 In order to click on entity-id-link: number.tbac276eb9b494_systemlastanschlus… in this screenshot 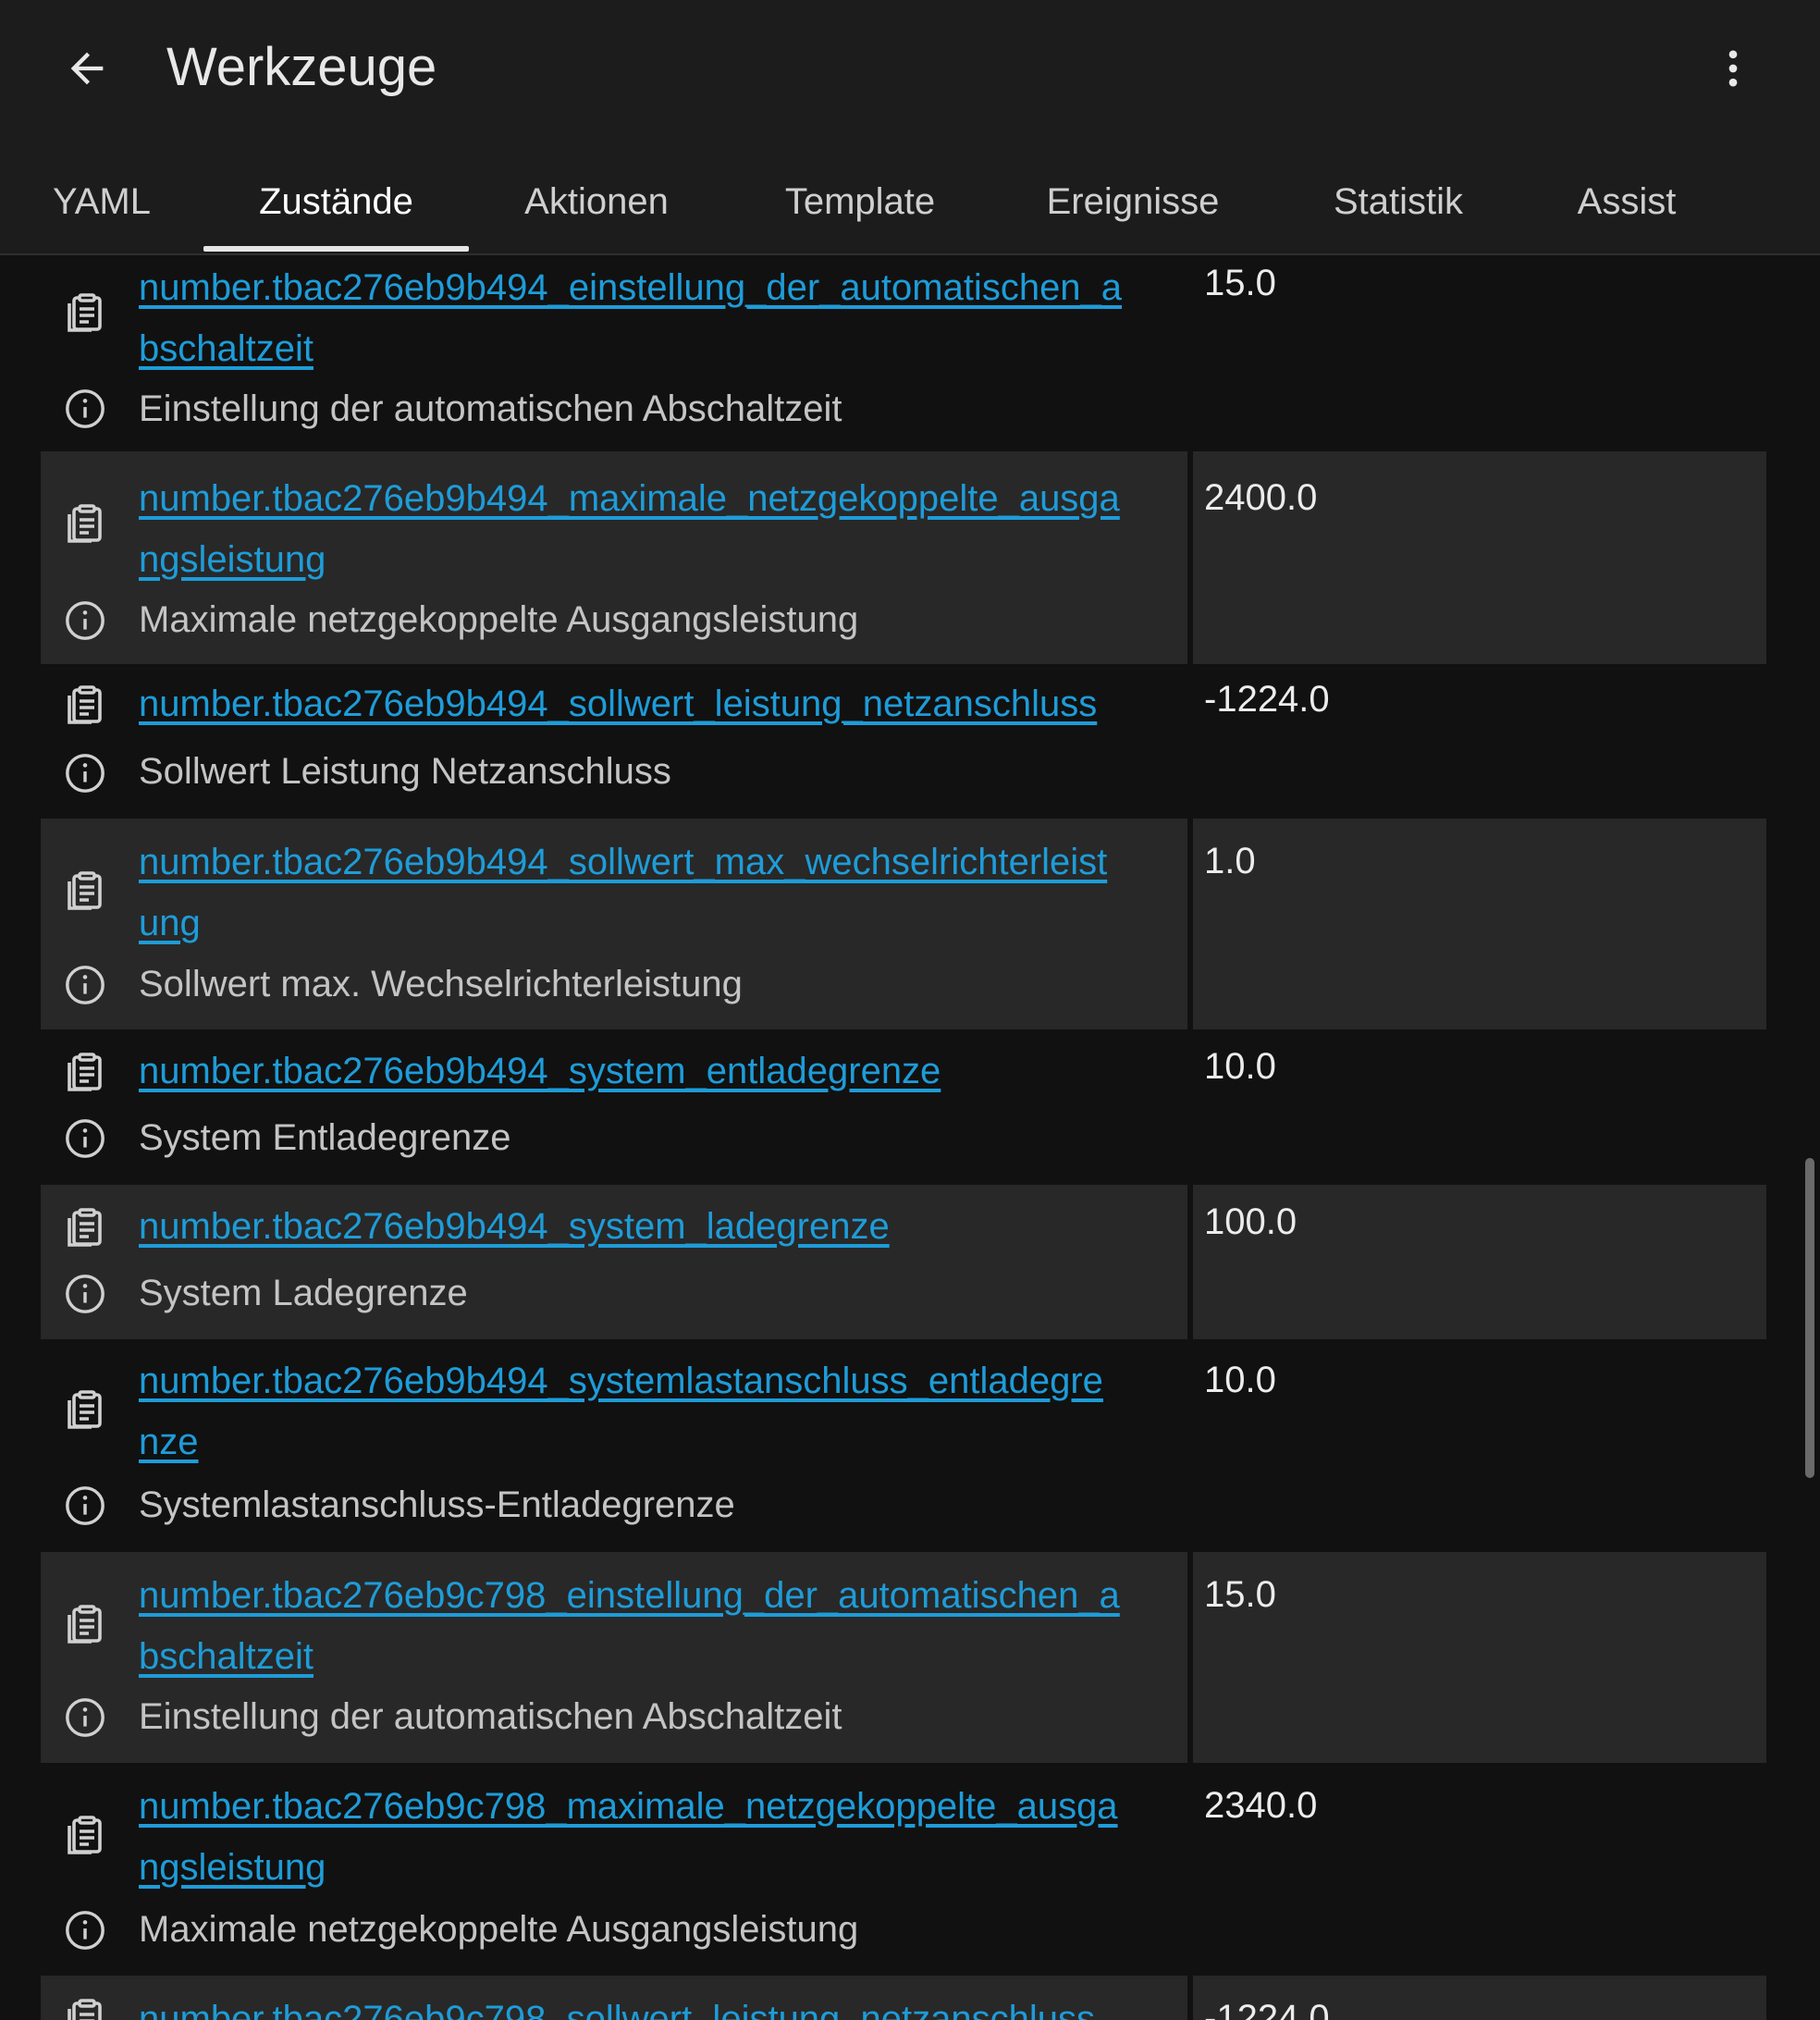, I will do `click(661, 1411)`.